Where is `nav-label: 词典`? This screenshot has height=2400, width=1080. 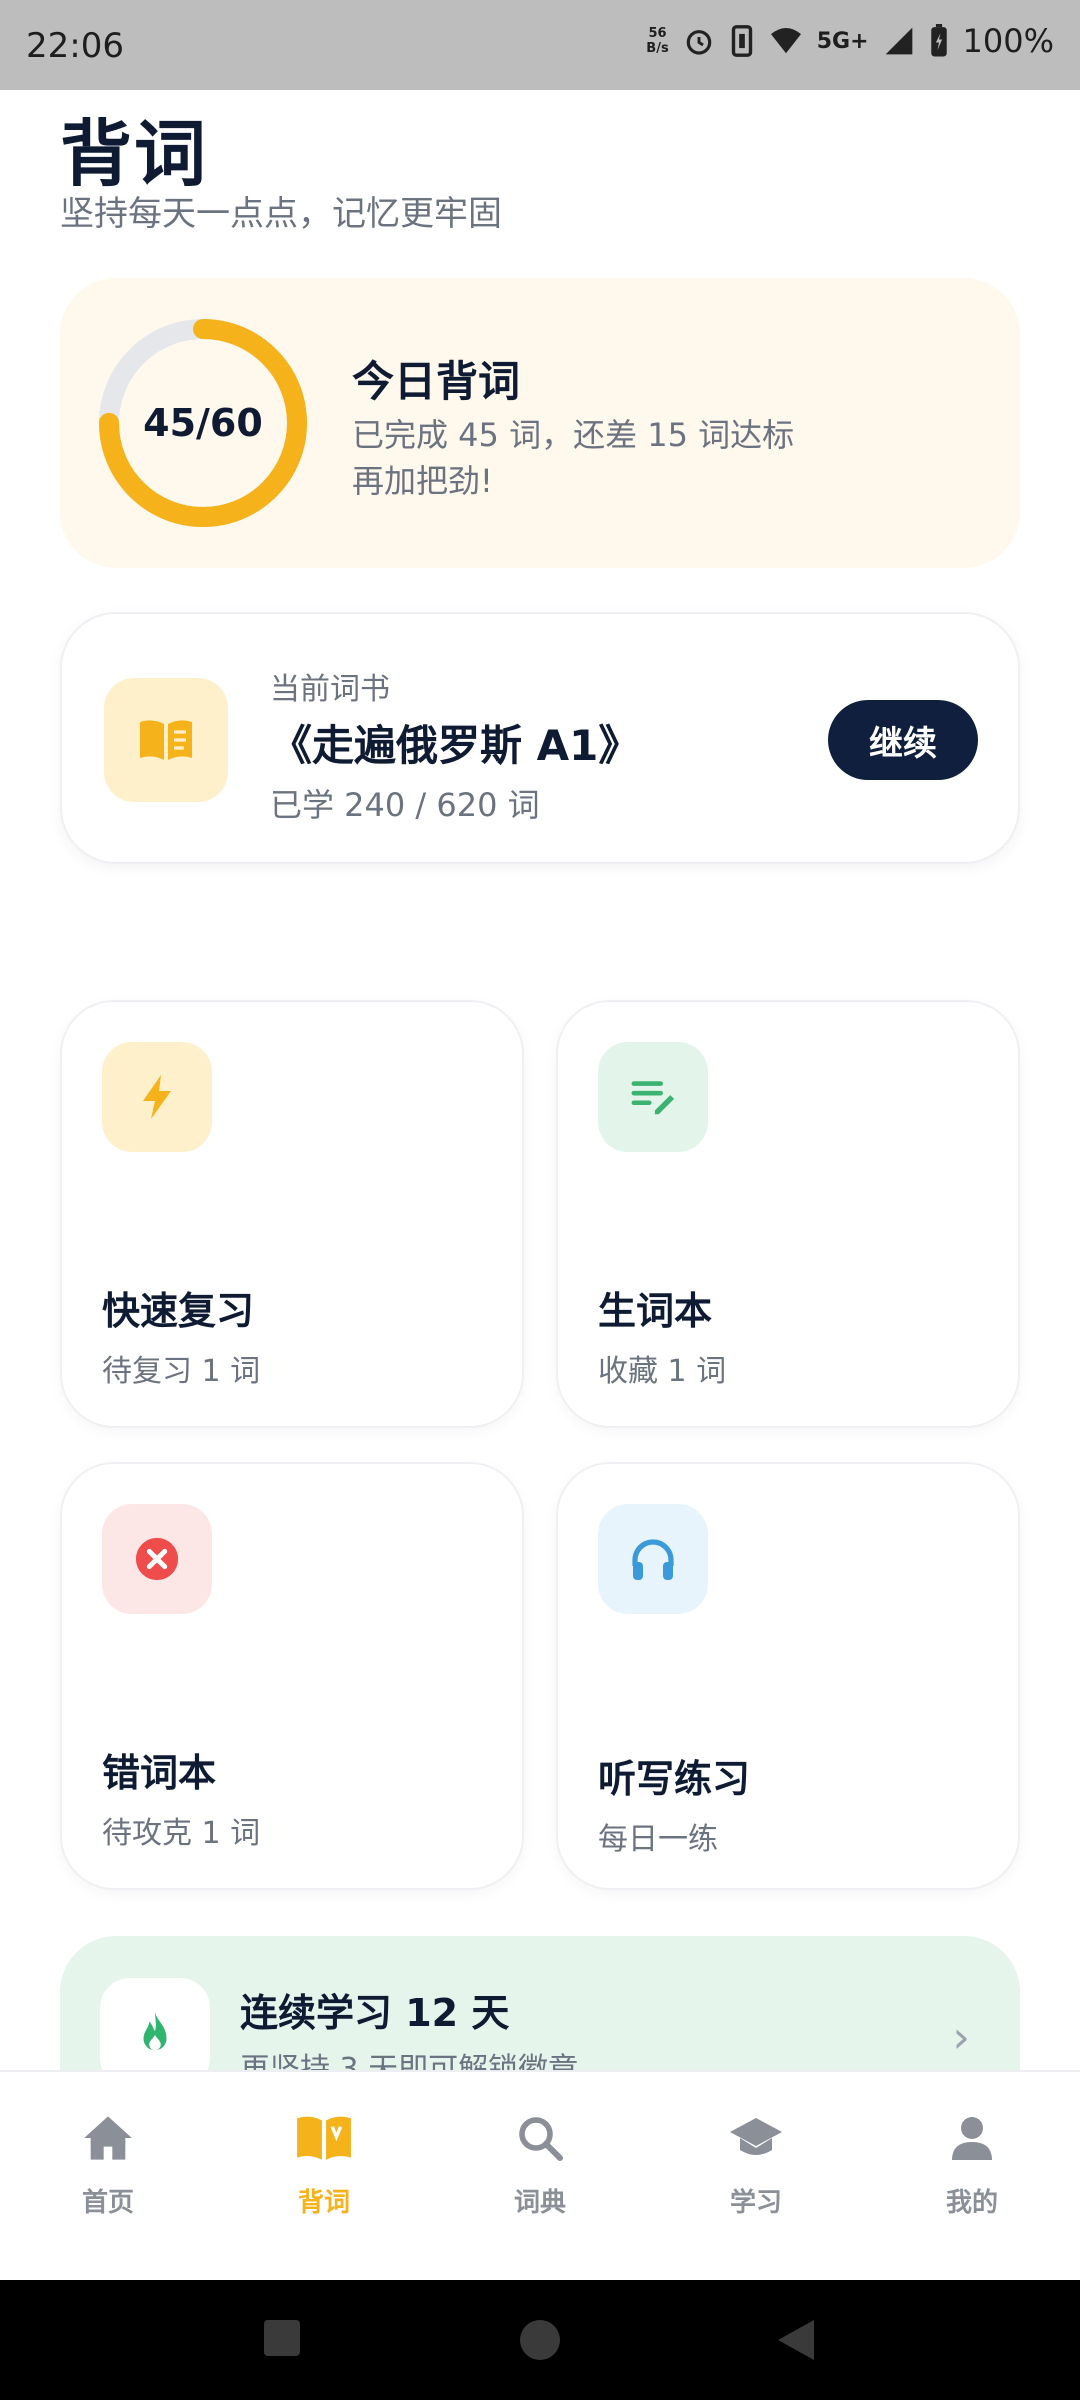
nav-label: 词典 is located at coordinates (539, 2203).